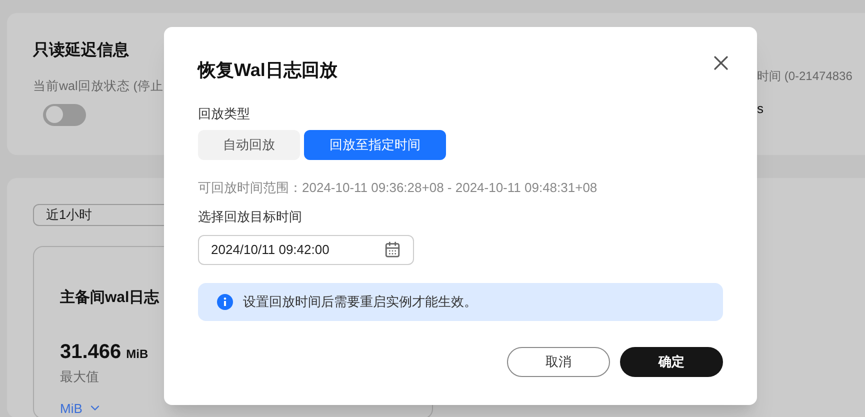 The image size is (865, 417). Describe the element at coordinates (249, 145) in the screenshot. I see `replay-type-tab: 自动回放` at that location.